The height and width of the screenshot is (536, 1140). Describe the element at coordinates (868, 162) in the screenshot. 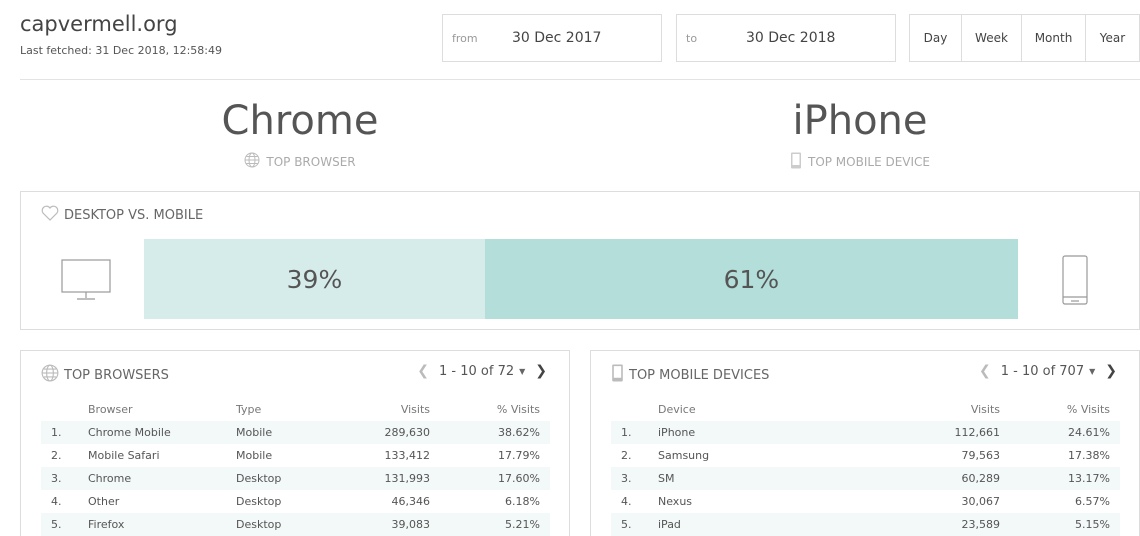

I see `top-device-label: TOP MOBILE DEVICE` at that location.